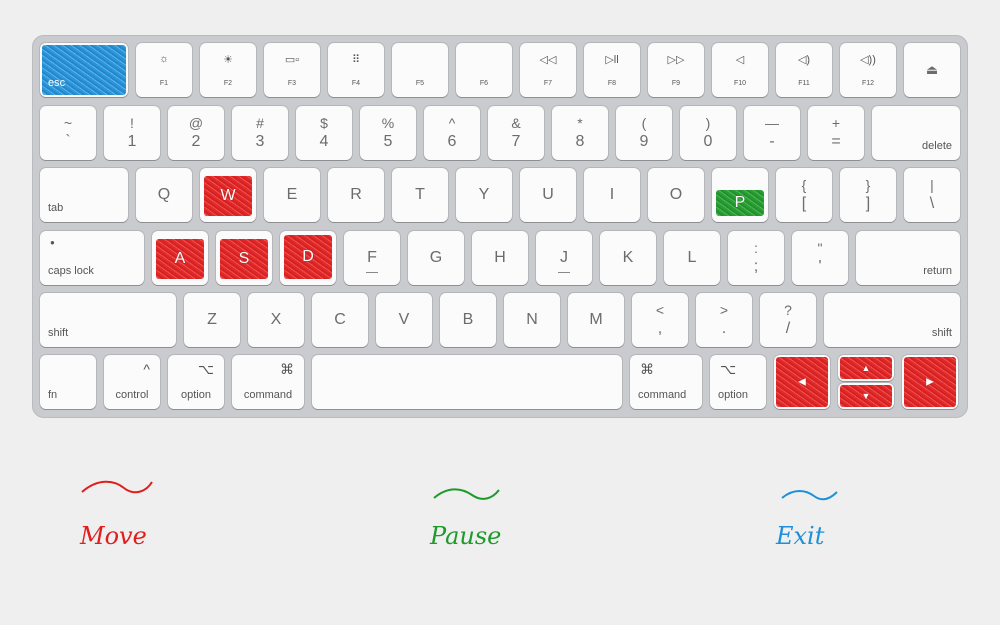 This screenshot has width=1000, height=625. Describe the element at coordinates (788, 320) in the screenshot. I see `key-slash: ? /` at that location.